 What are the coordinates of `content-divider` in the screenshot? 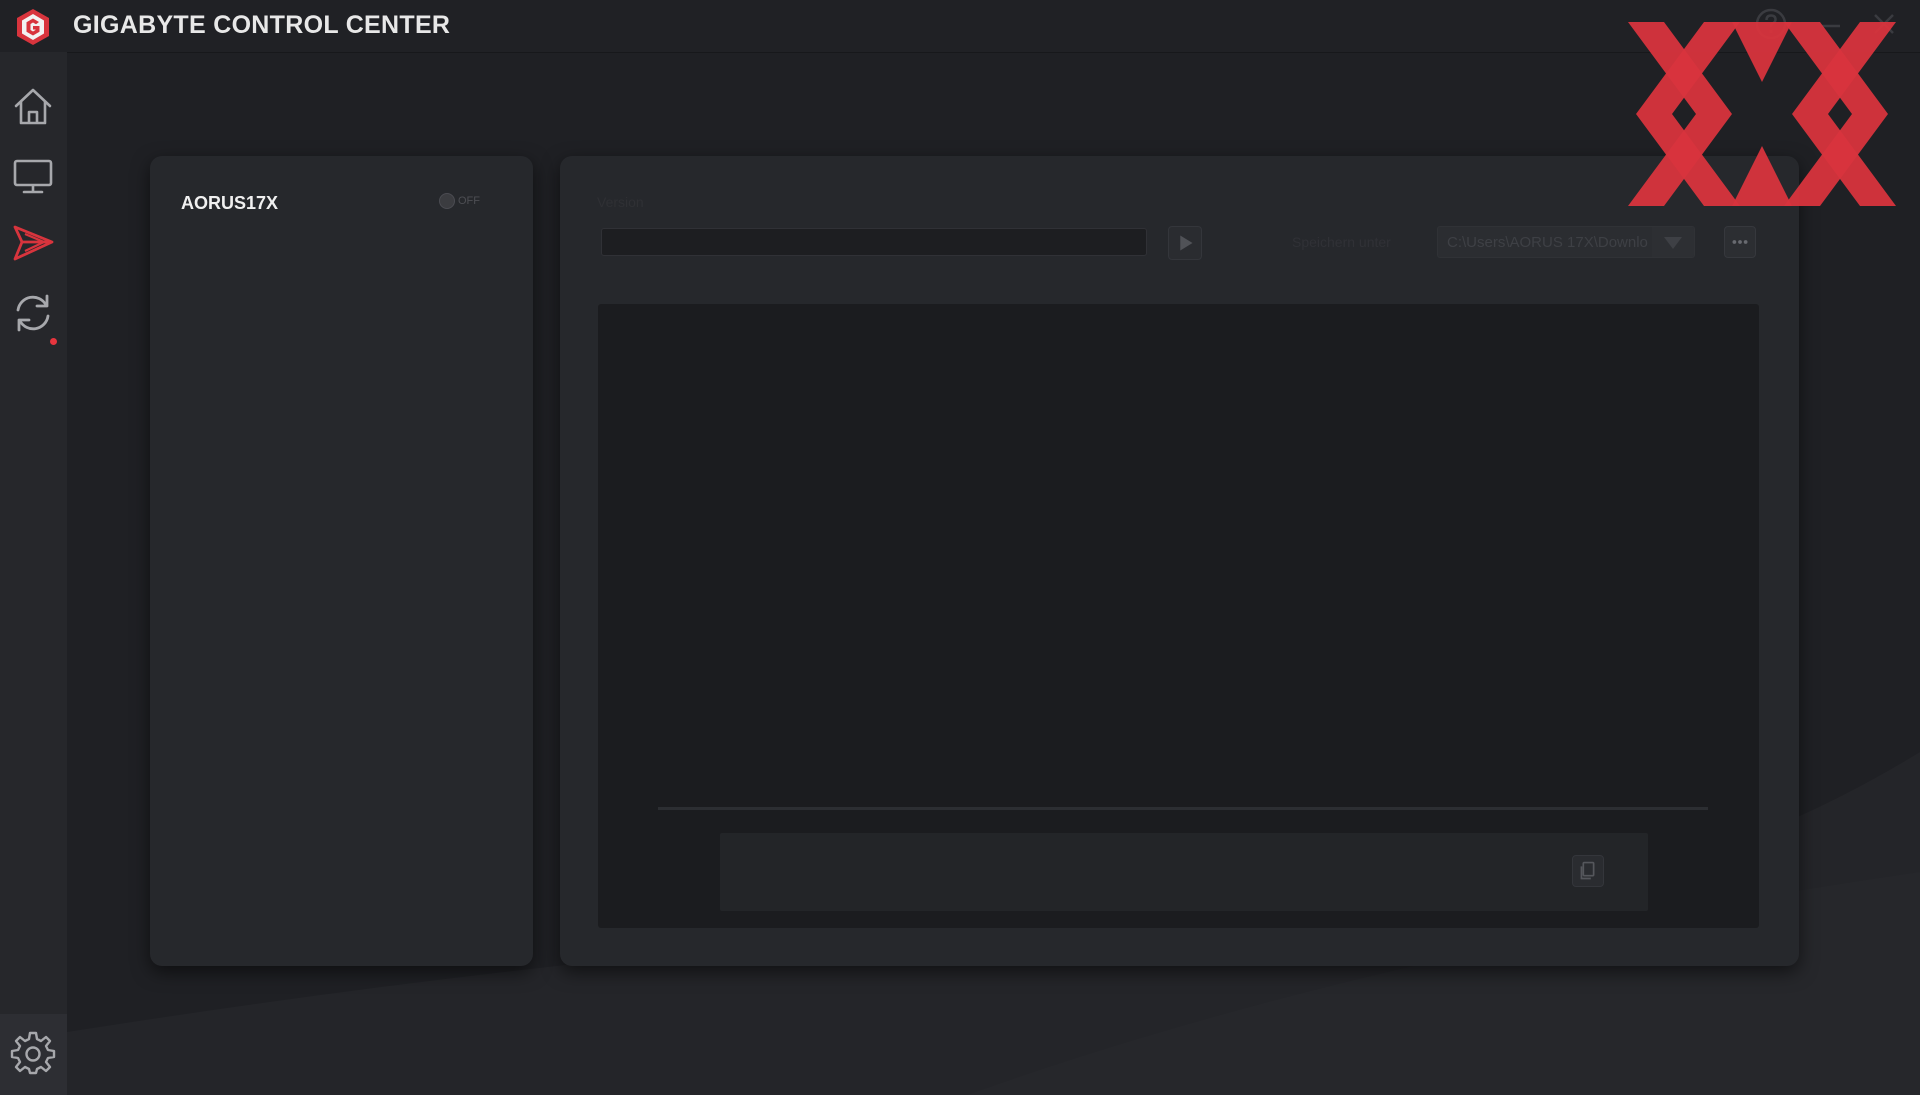 It's located at (1183, 808).